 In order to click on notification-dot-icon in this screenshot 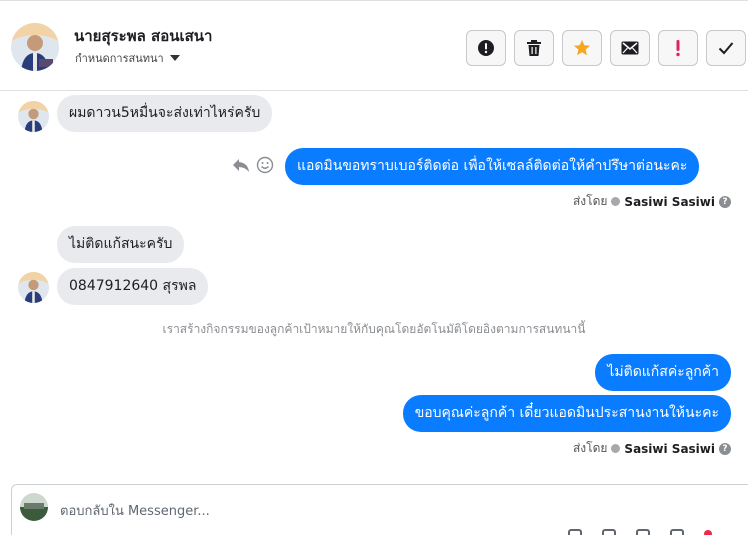, I will do `click(708, 532)`.